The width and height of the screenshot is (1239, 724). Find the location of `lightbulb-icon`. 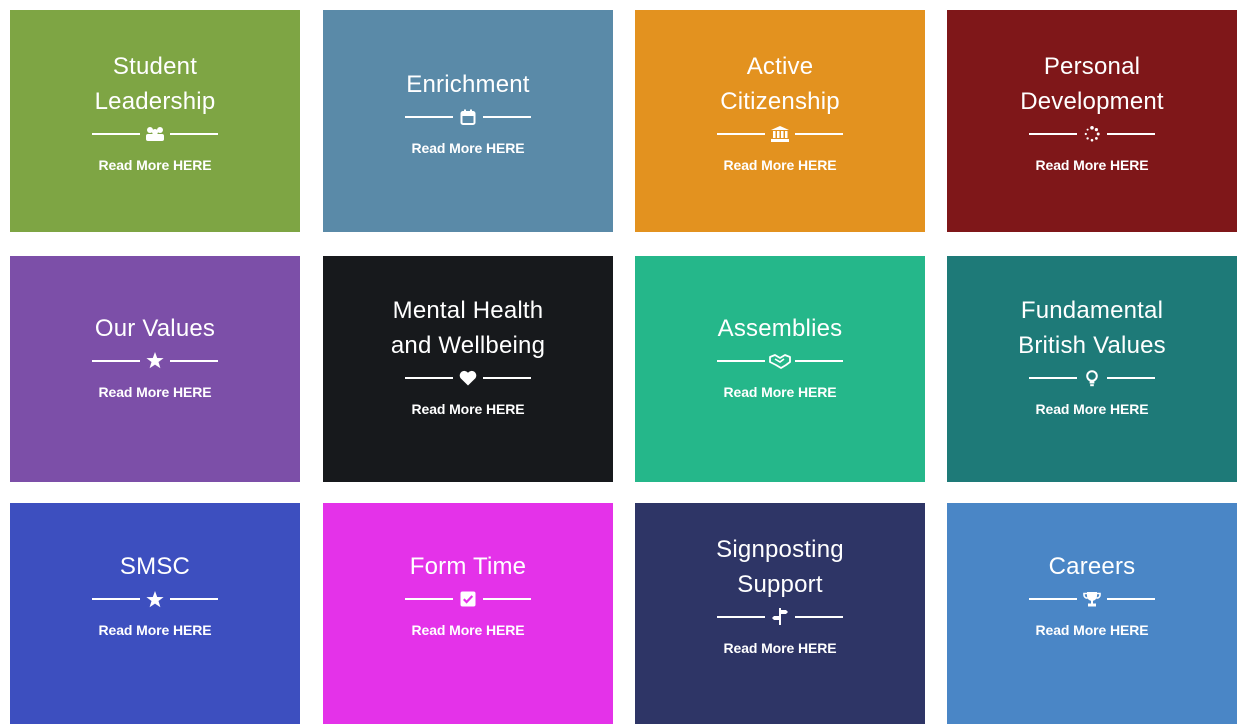

lightbulb-icon is located at coordinates (1092, 378).